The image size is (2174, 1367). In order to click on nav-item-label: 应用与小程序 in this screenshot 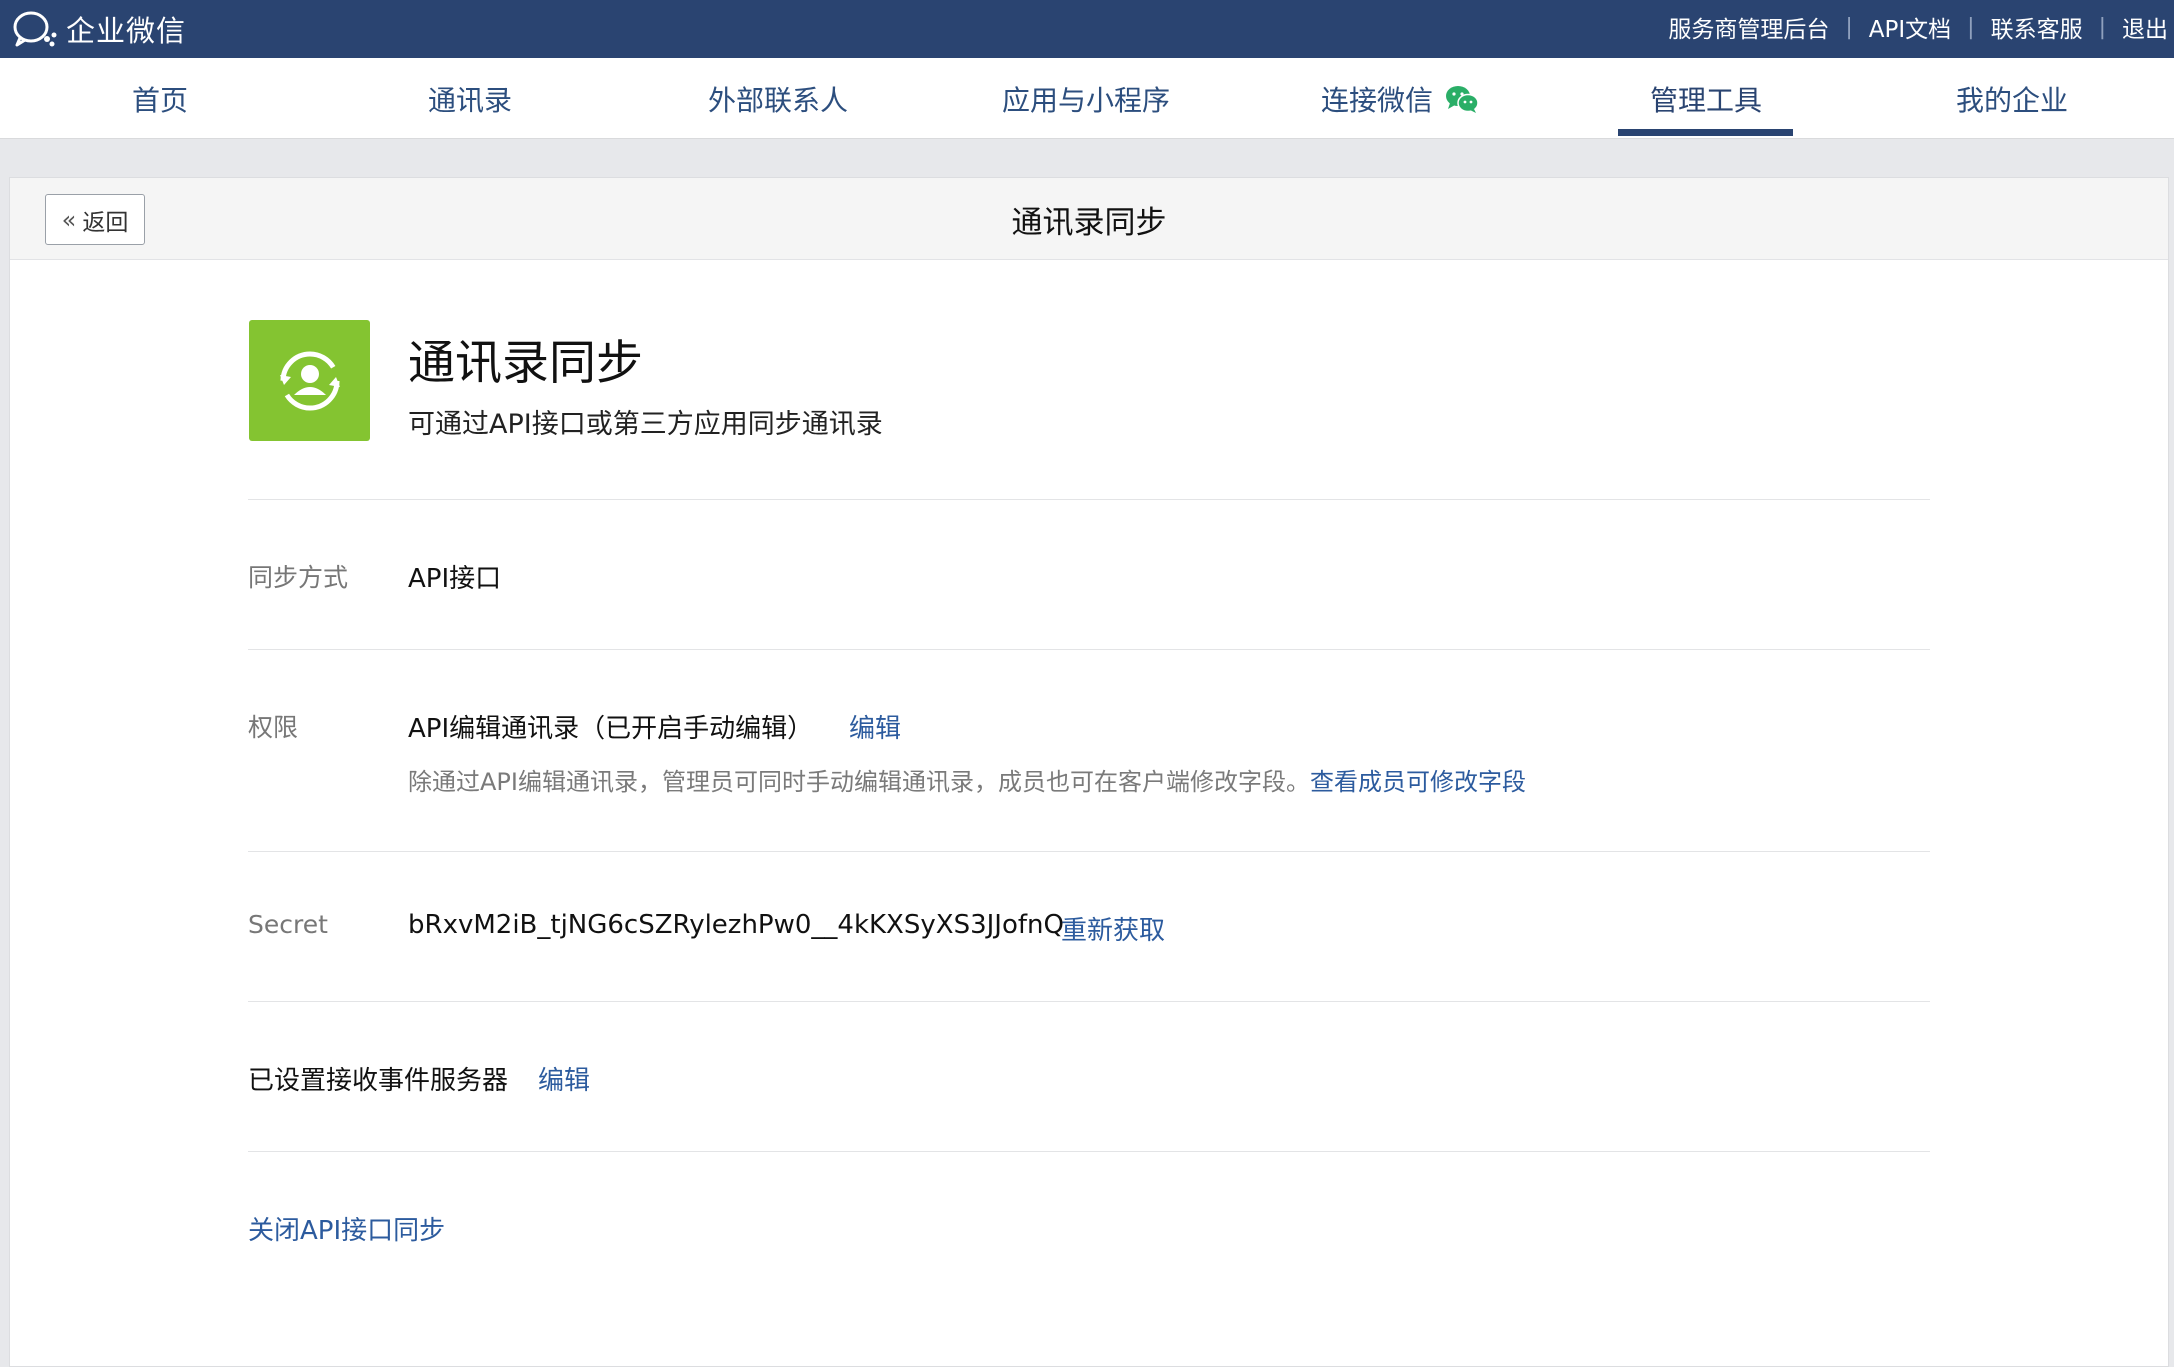, I will do `click(1085, 100)`.